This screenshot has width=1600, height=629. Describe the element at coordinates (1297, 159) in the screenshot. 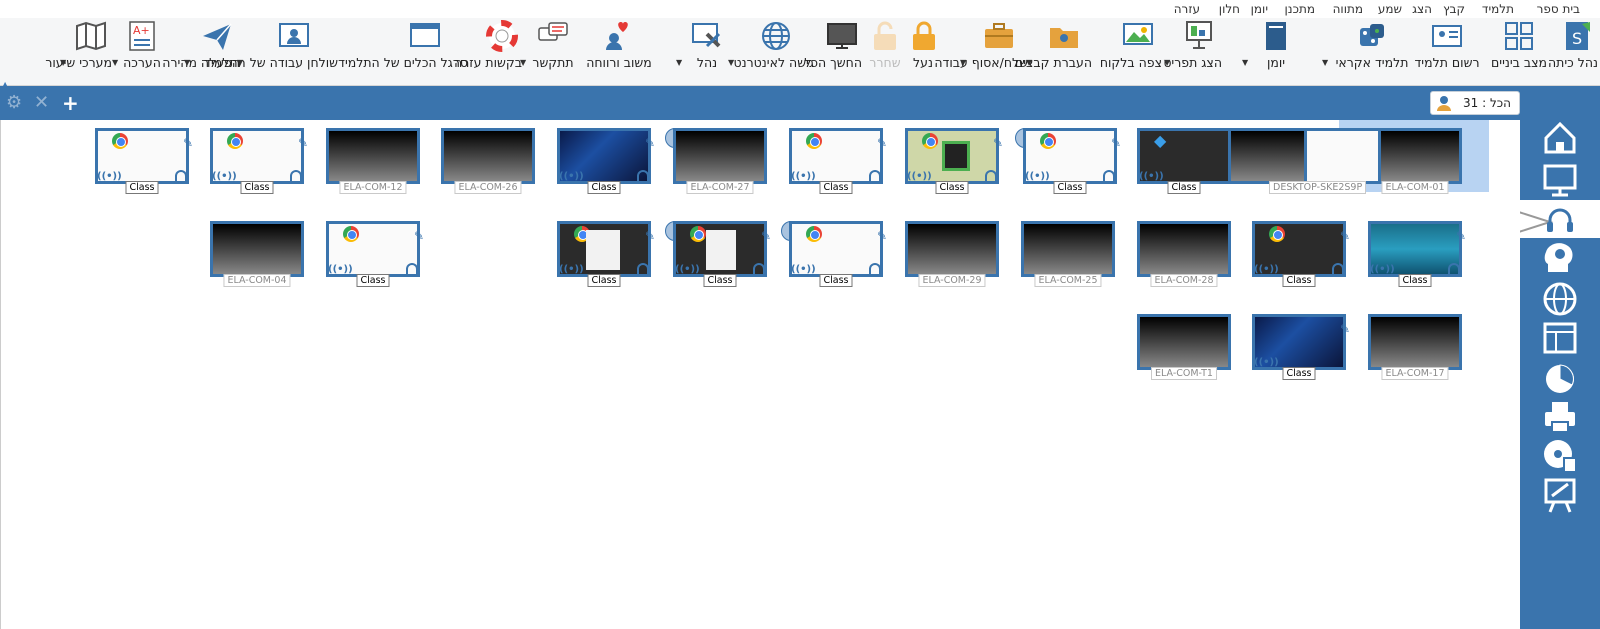

I see `client-thumbnail: DESKTOP-SKE2S9P` at that location.